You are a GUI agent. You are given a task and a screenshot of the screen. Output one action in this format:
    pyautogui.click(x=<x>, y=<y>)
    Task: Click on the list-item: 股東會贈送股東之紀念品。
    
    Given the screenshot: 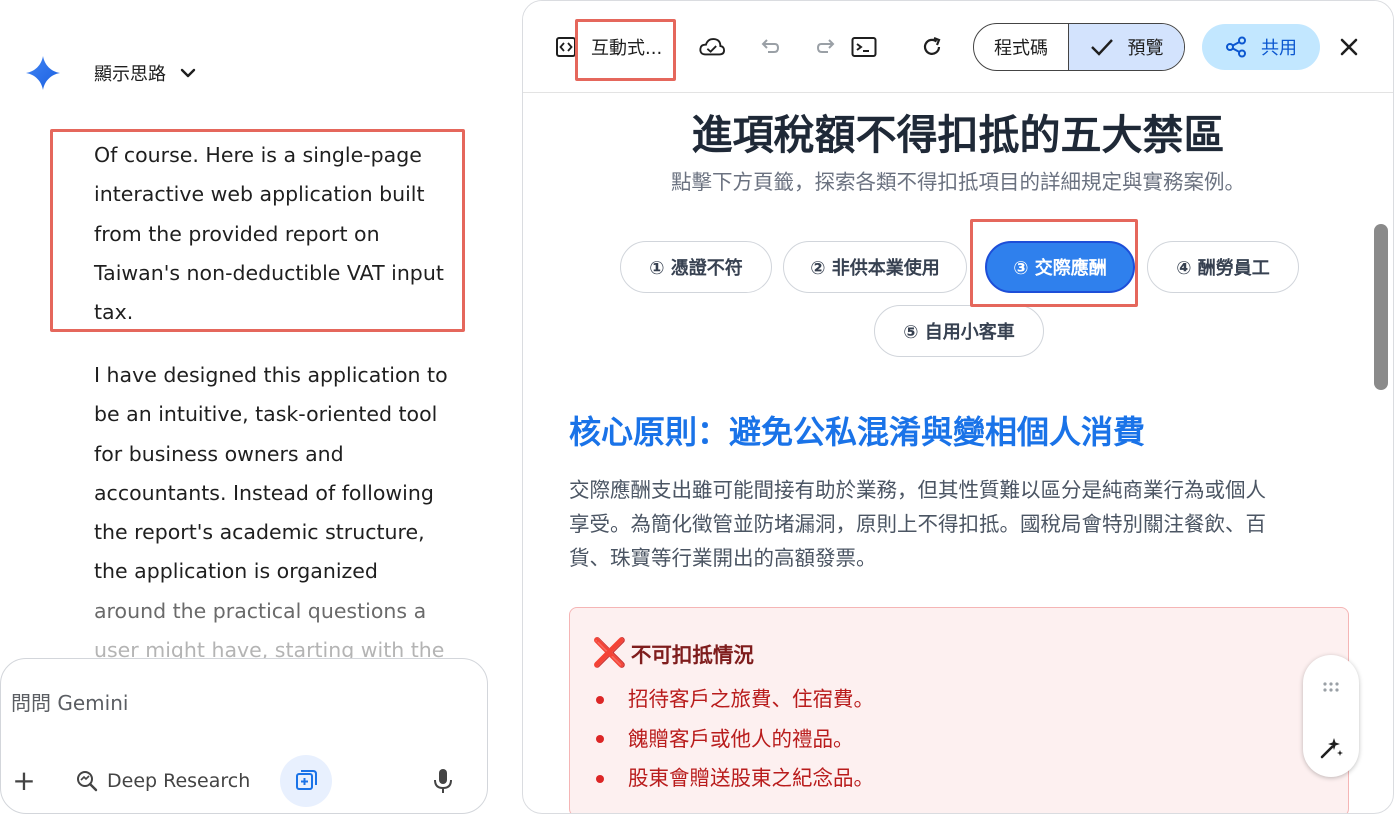 What is the action you would take?
    pyautogui.click(x=733, y=779)
    